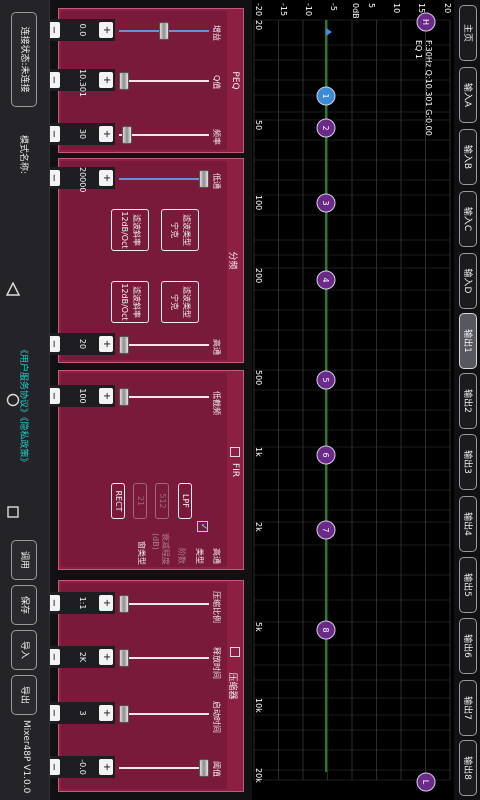  What do you see at coordinates (235, 80) in the screenshot?
I see `peq-title: PEQ` at bounding box center [235, 80].